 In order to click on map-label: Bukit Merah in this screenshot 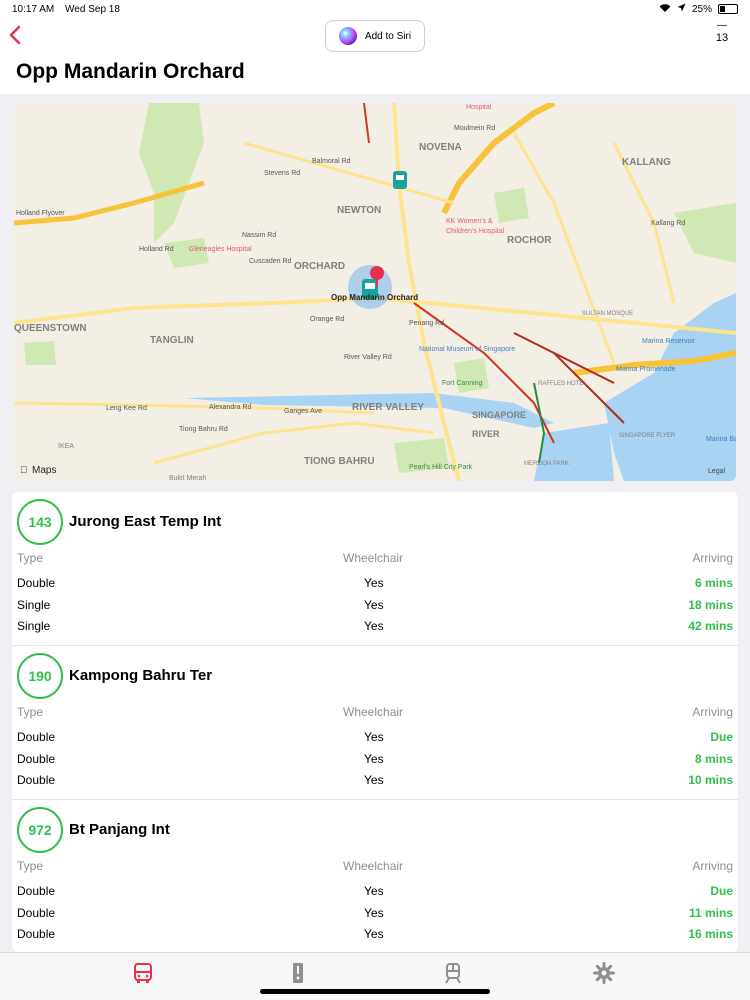, I will do `click(187, 478)`.